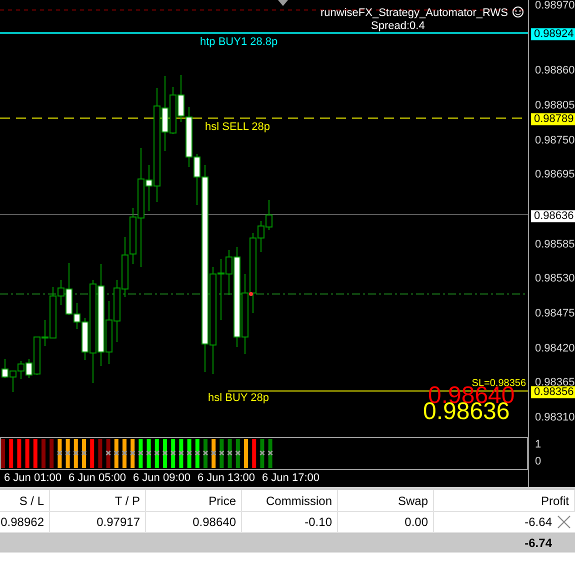  I want to click on price-label: 0.98805, so click(555, 106).